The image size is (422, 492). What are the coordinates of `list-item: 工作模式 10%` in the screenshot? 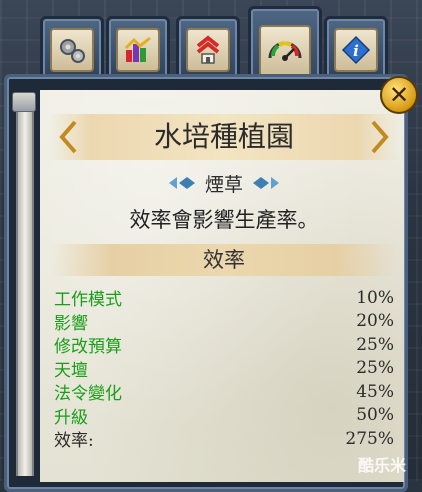 It's located at (224, 298).